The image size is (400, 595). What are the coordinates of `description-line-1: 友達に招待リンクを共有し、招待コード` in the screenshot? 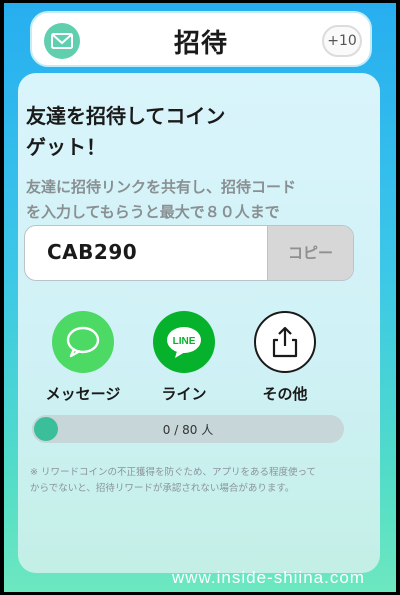 It's located at (161, 187).